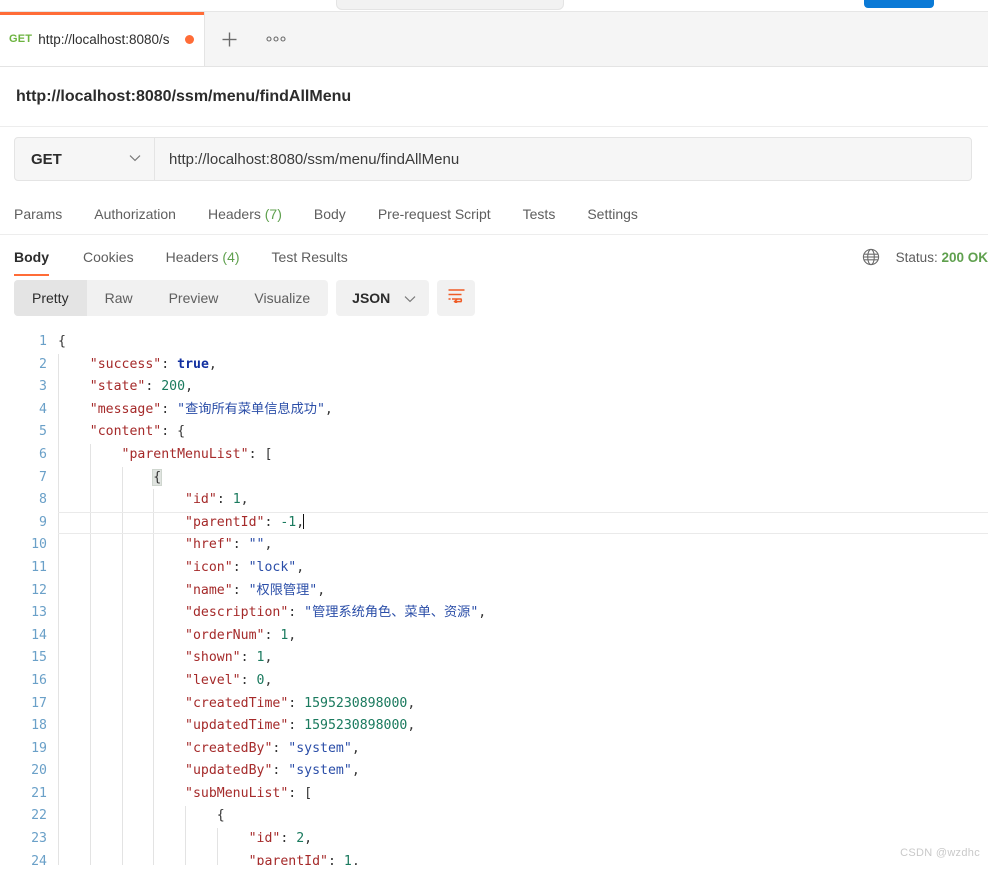  I want to click on code-line: 10 "href": "",, so click(494, 545).